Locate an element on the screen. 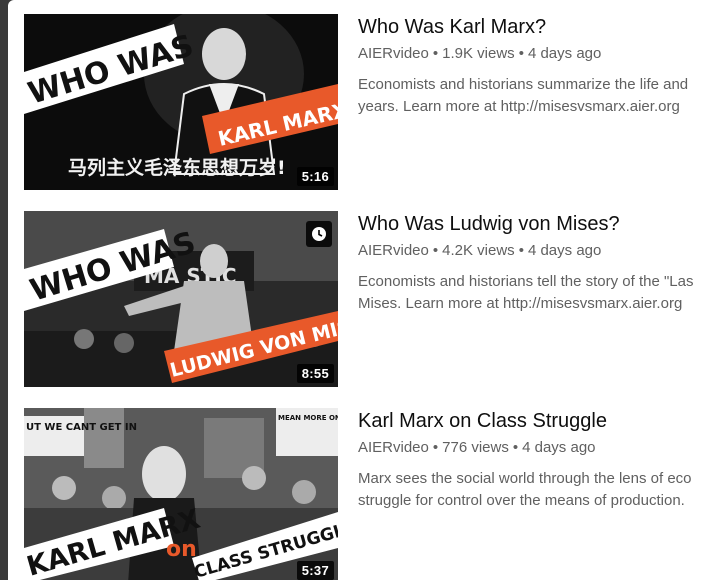 The width and height of the screenshot is (728, 580). video-meta: AIERvideo • 776 views • 4 days ago is located at coordinates (543, 448).